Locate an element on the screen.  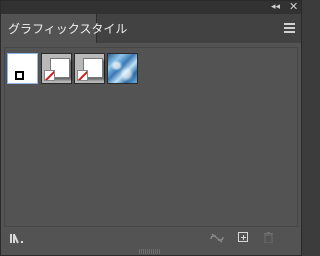
collapse-icon: ◂◂ is located at coordinates (275, 7).